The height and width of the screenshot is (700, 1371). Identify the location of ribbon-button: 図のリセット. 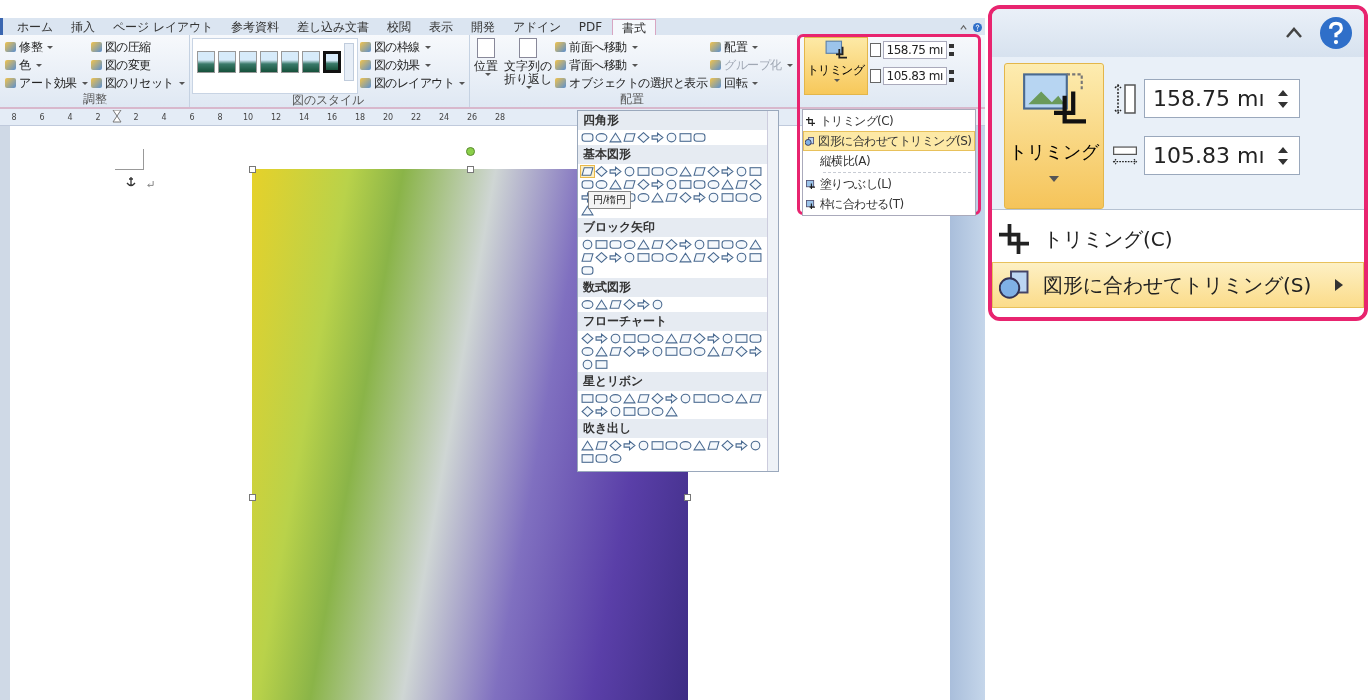
(137, 83).